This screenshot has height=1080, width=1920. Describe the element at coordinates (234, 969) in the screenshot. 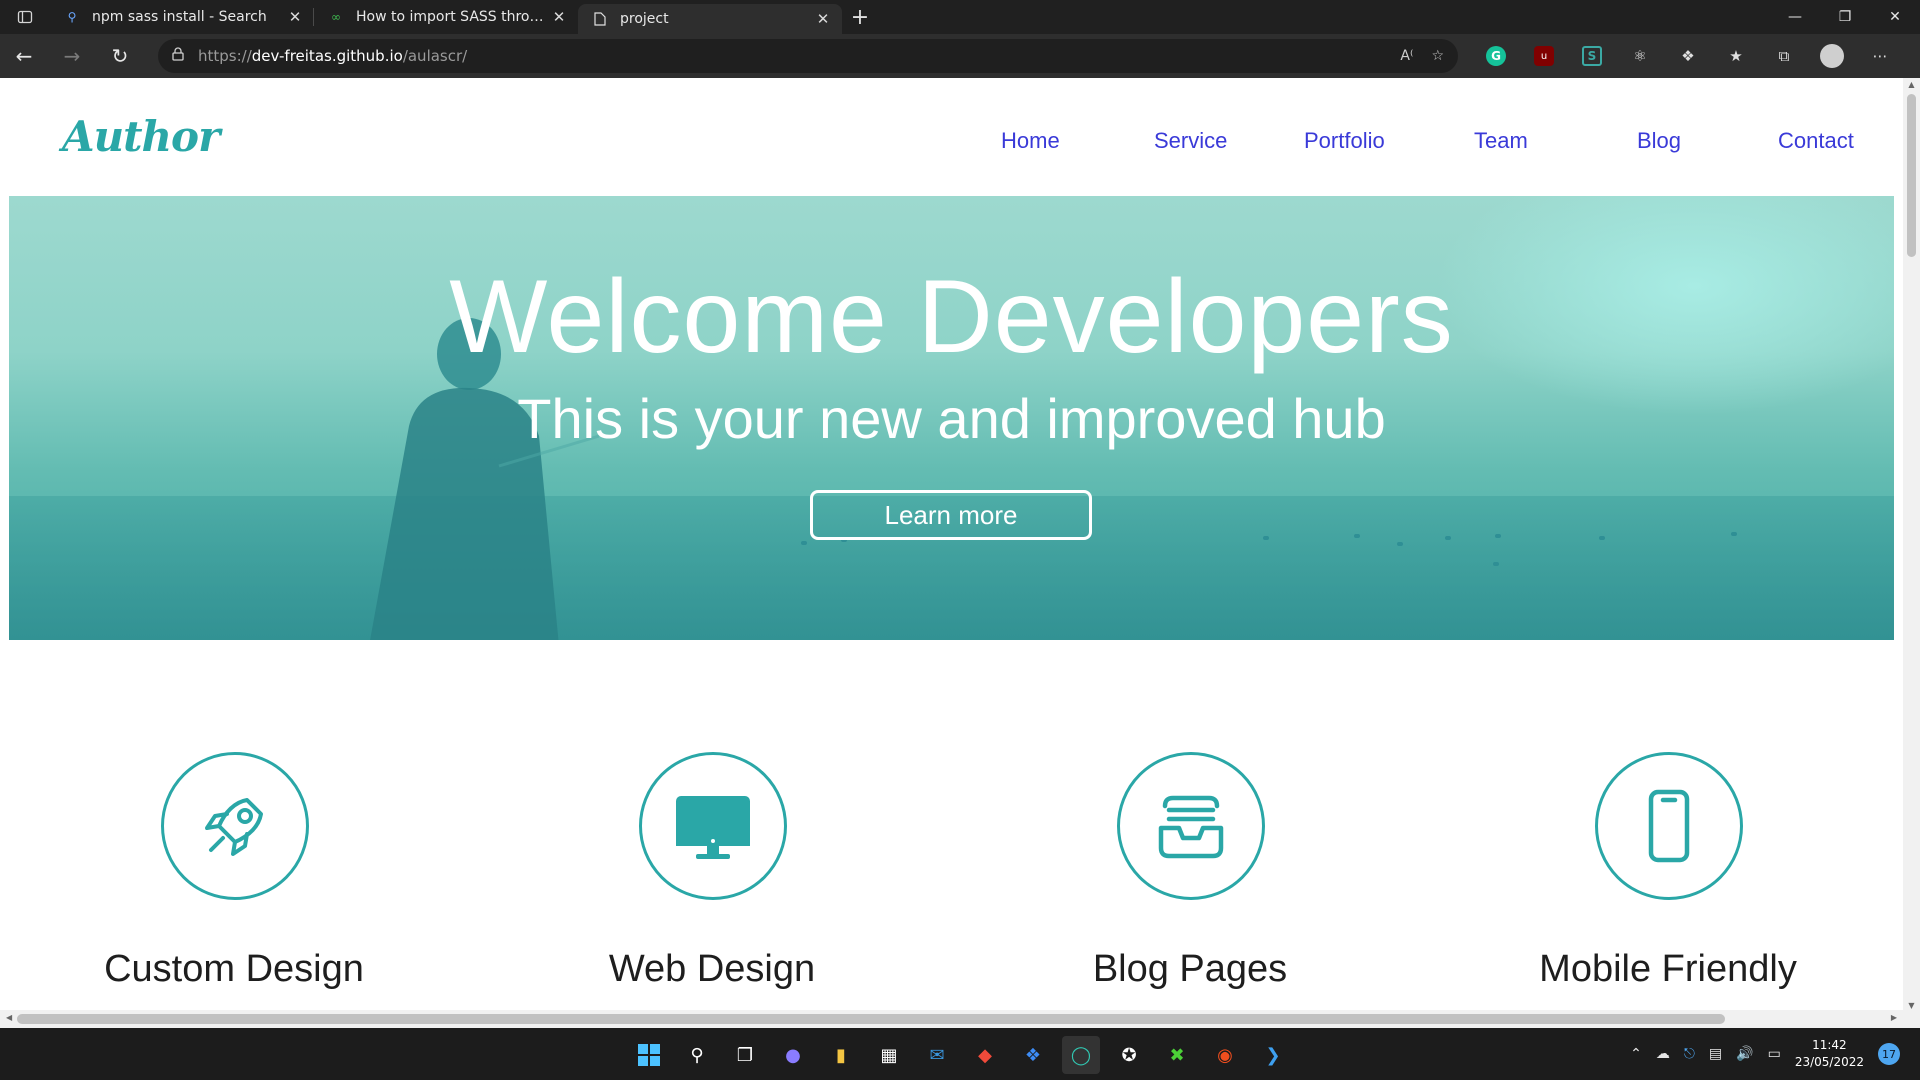

I see `feature-title: Custom Design` at that location.